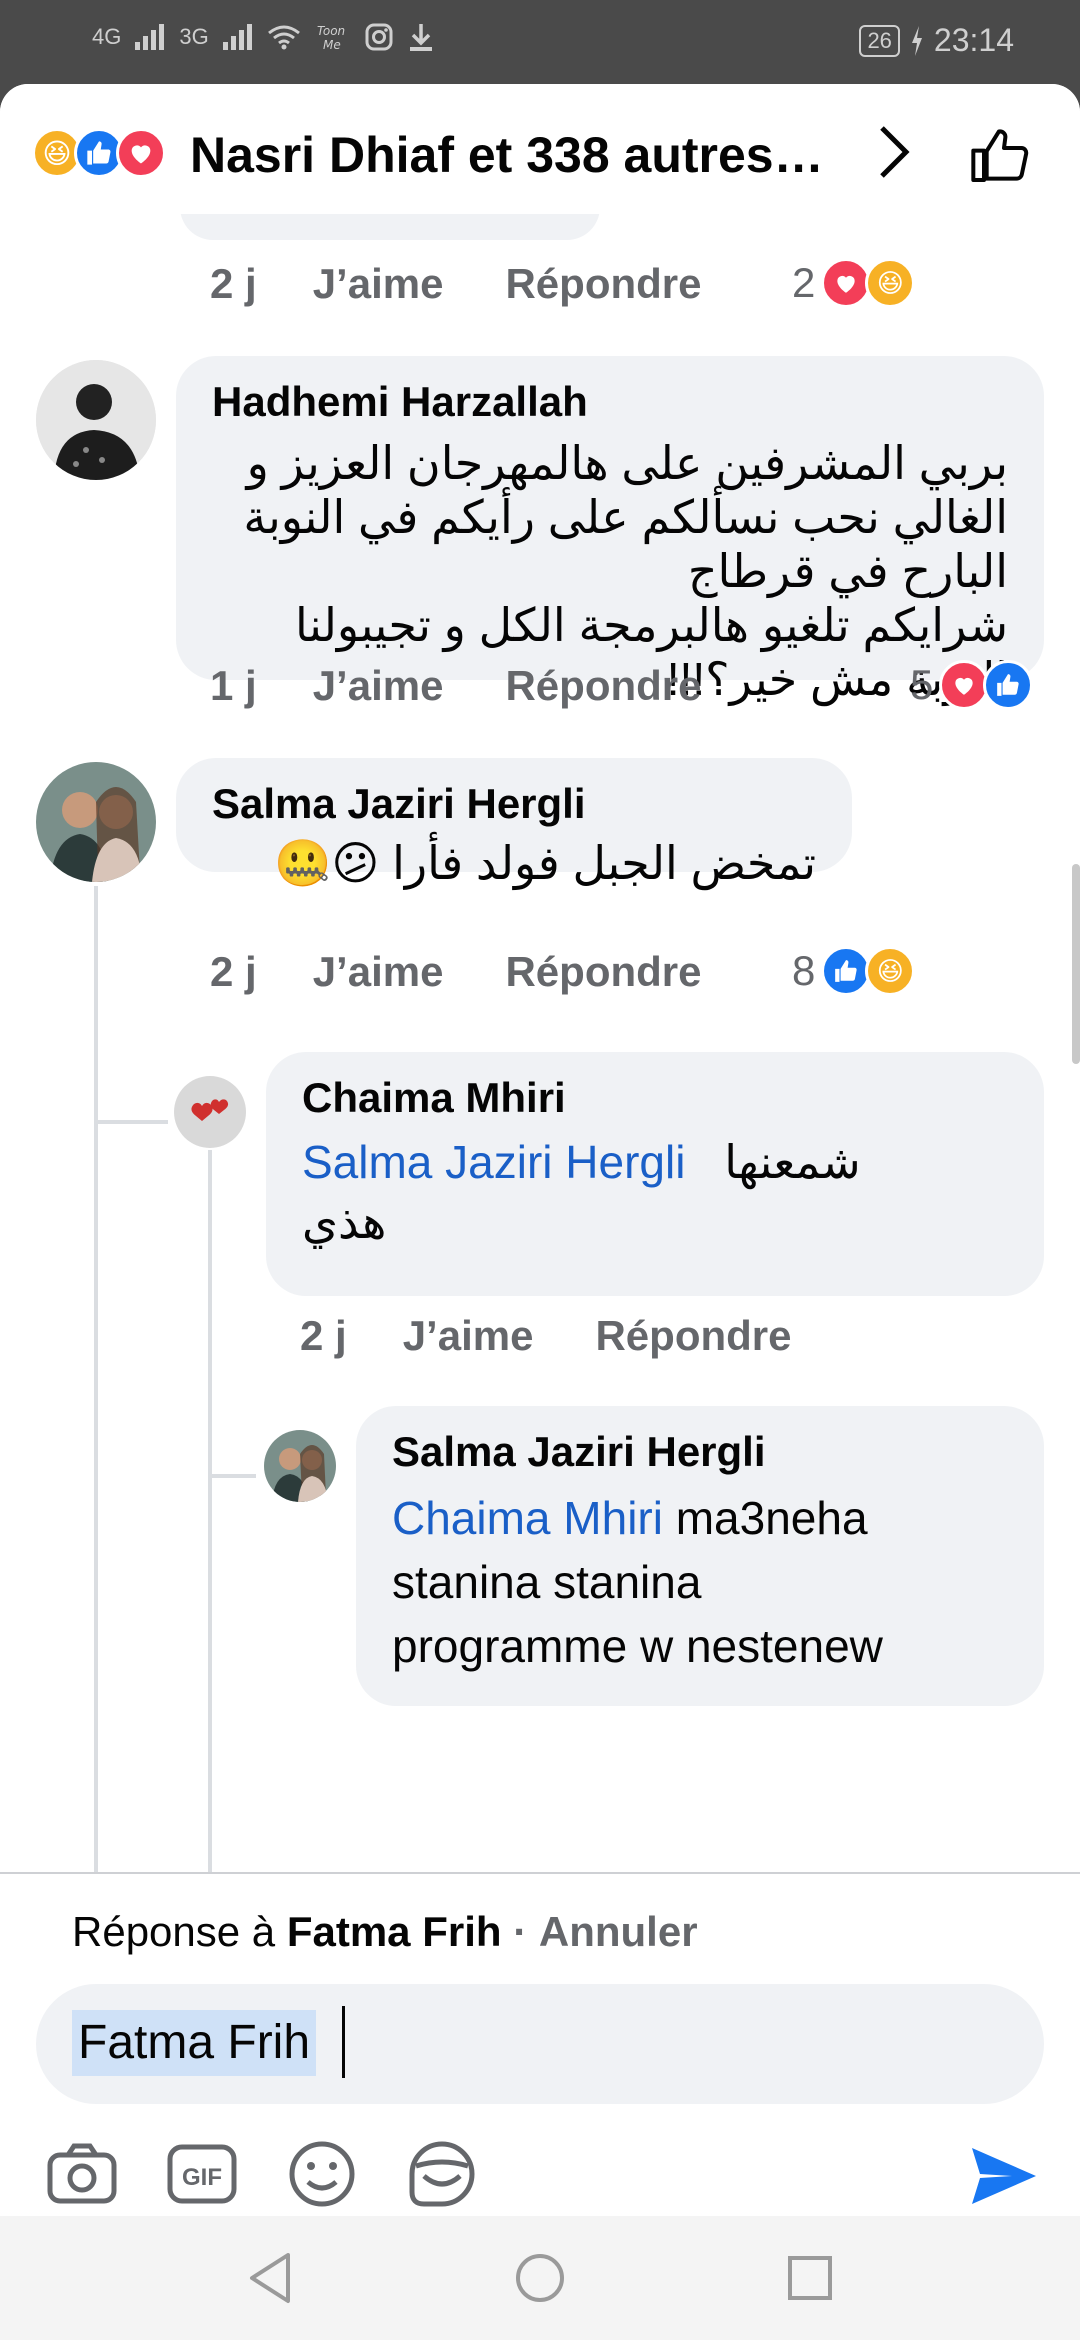  Describe the element at coordinates (493, 1162) in the screenshot. I see `mention-link: Salma Jaziri Hergli` at that location.